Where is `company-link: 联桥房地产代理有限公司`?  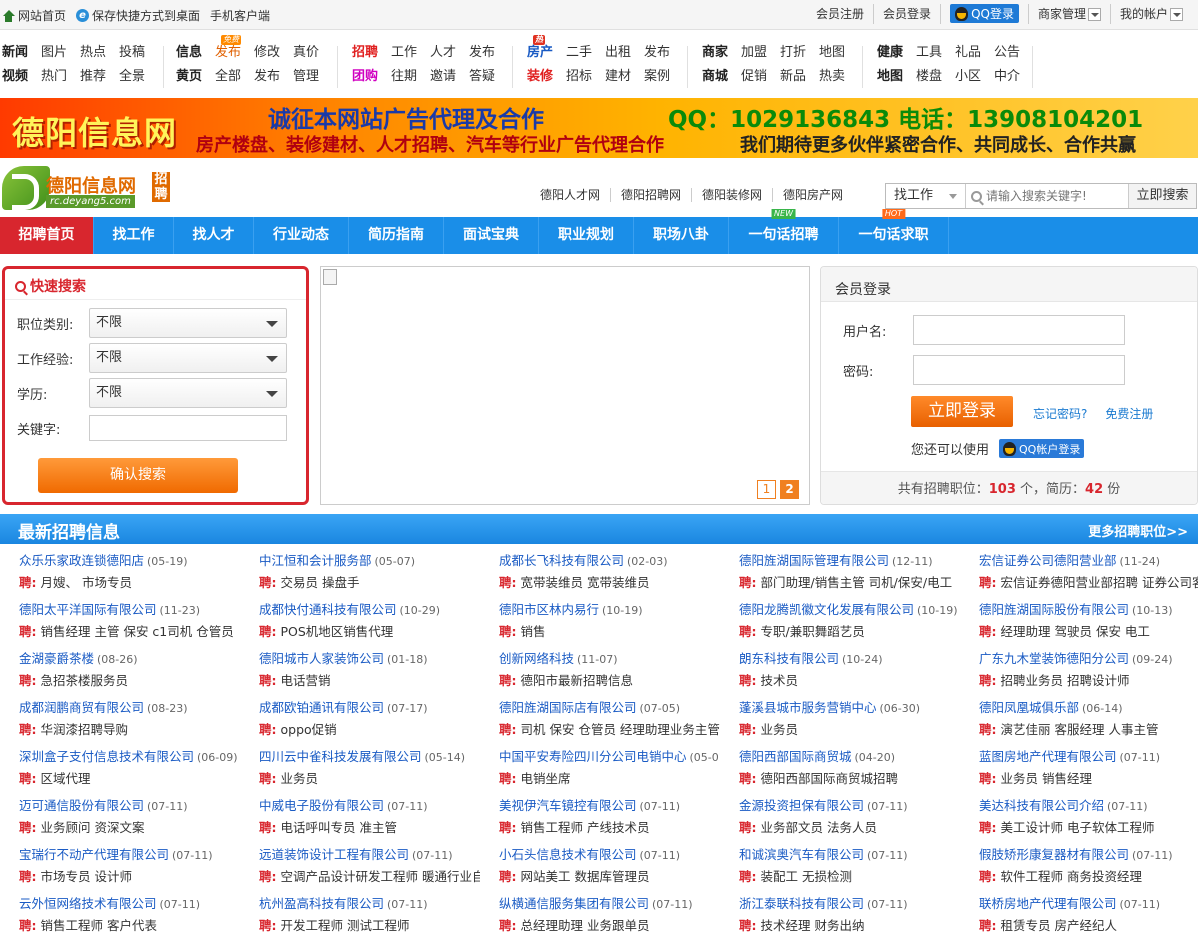
company-link: 联桥房地产代理有限公司 is located at coordinates (1048, 903).